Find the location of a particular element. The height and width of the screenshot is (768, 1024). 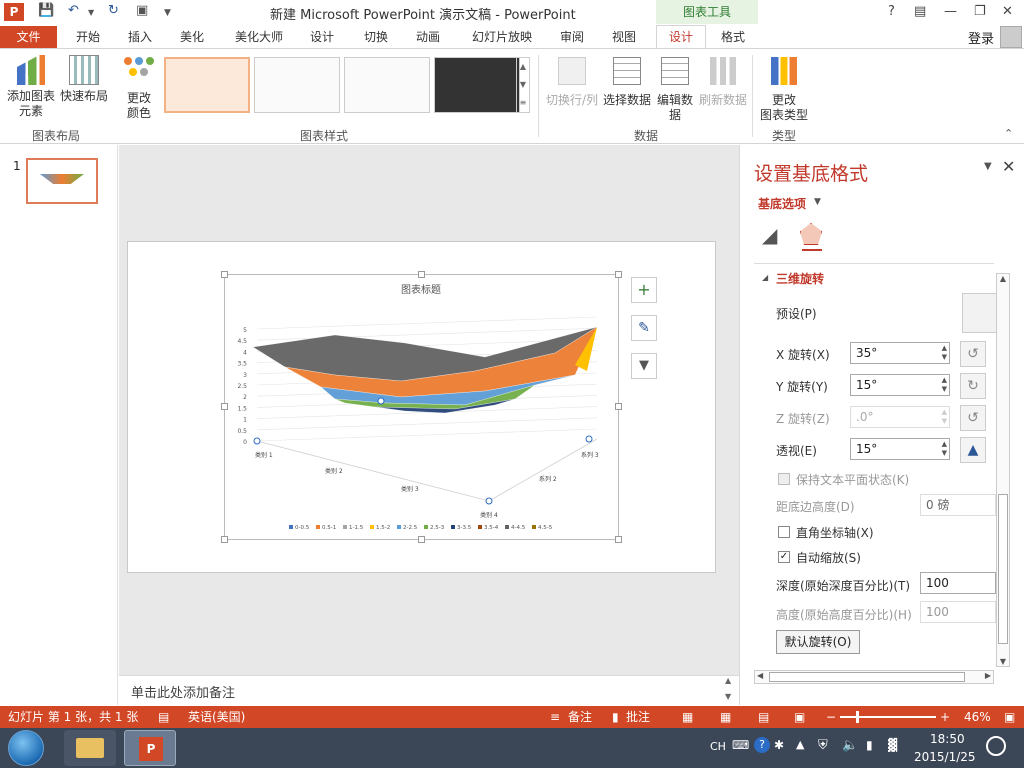

legend-label: 3-3.5 is located at coordinates (464, 528).